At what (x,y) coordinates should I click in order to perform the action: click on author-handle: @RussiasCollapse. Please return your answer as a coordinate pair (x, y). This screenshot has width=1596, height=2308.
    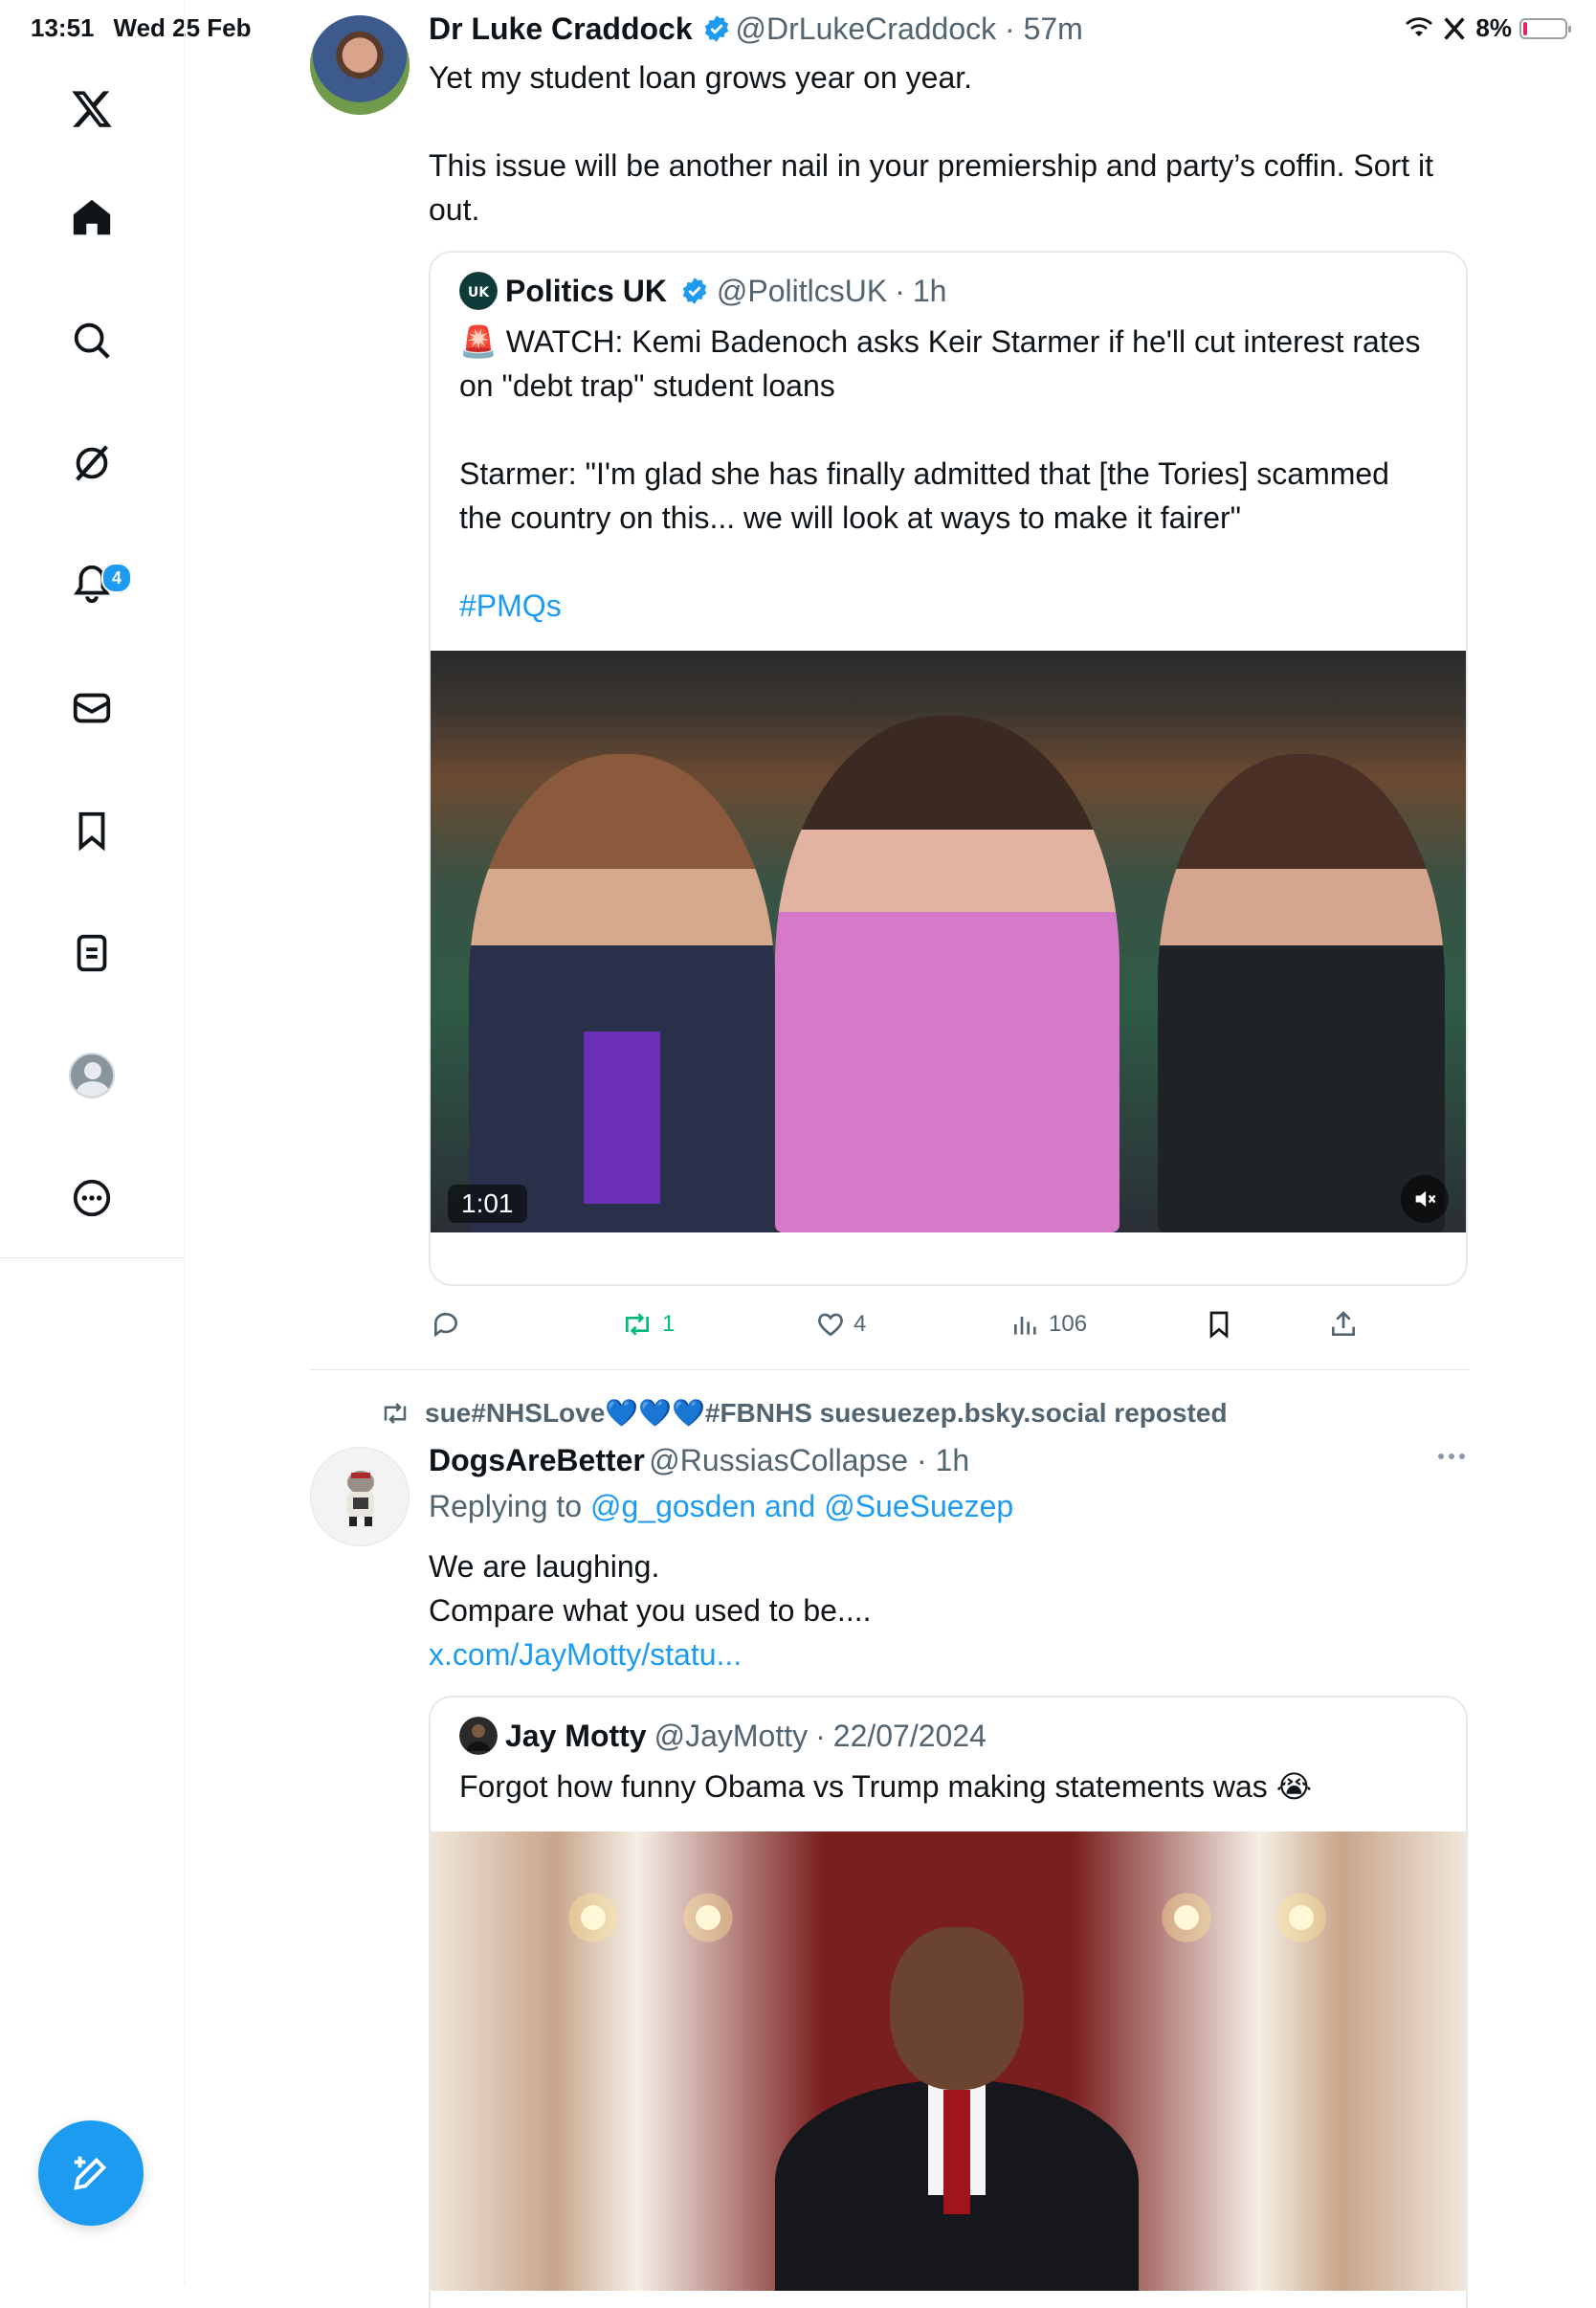
    Looking at the image, I should click on (779, 1460).